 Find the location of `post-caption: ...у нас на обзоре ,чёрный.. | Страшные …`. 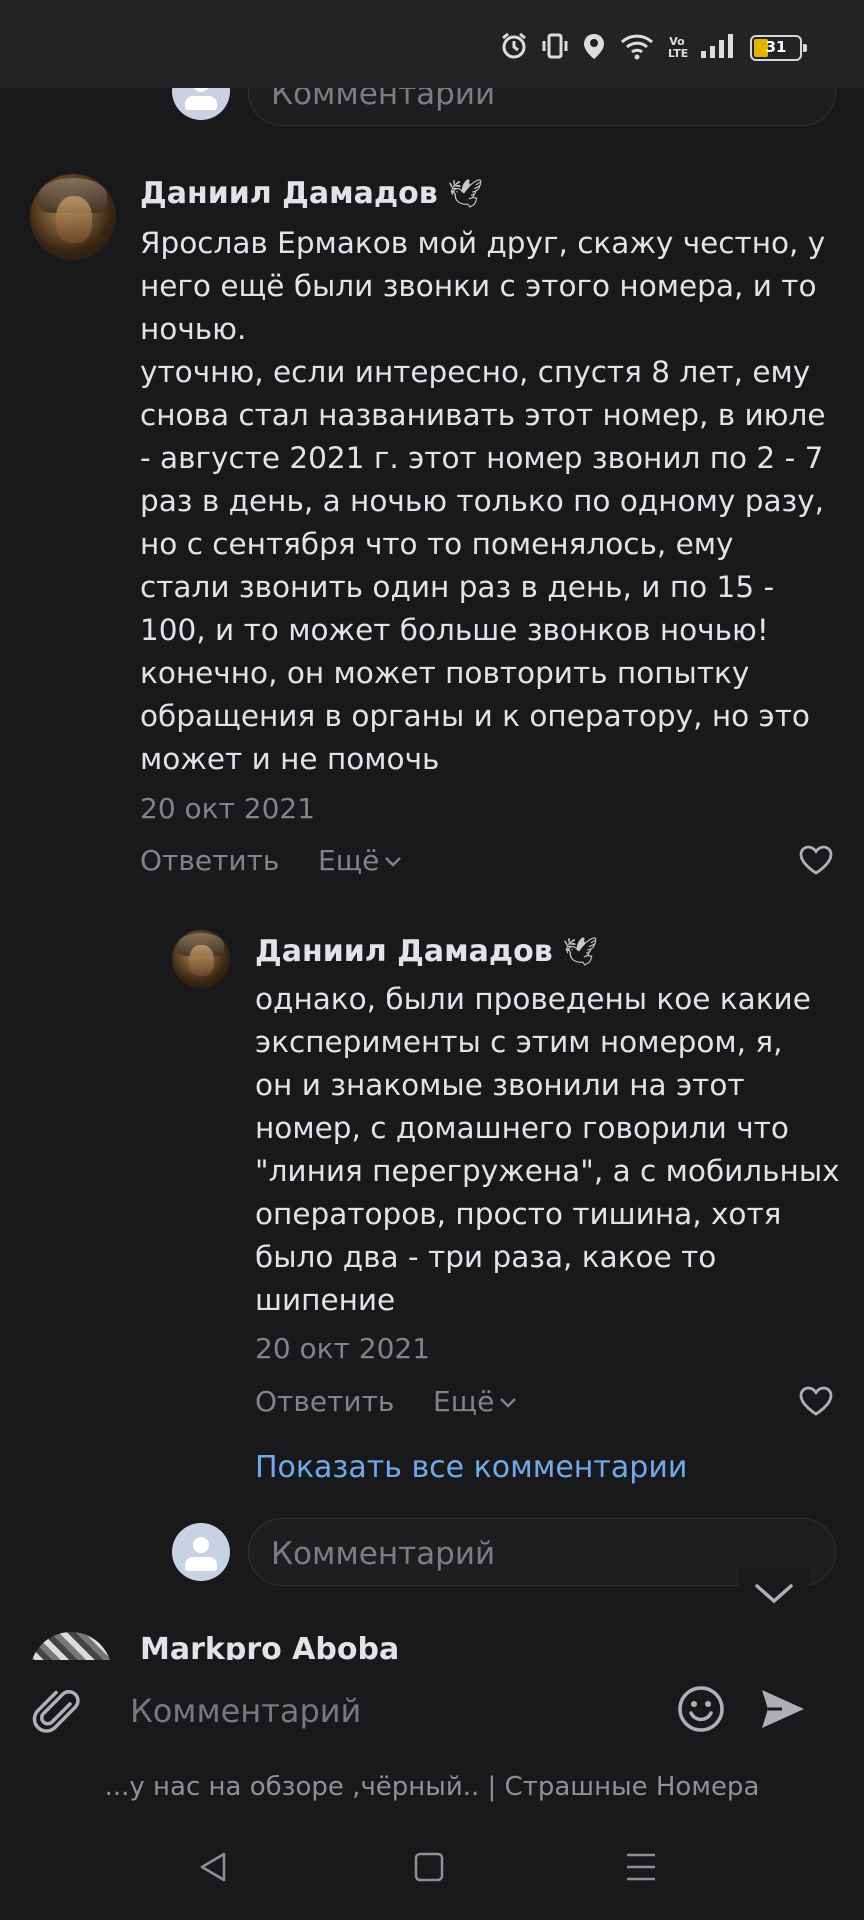

post-caption: ...у нас на обзоре ,чёрный.. | Страшные … is located at coordinates (432, 1787).